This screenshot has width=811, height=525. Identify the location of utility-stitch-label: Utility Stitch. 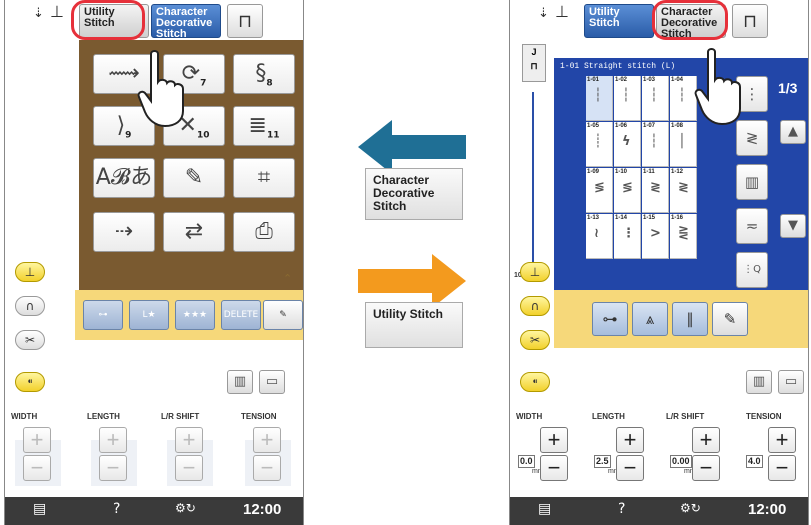
(414, 325).